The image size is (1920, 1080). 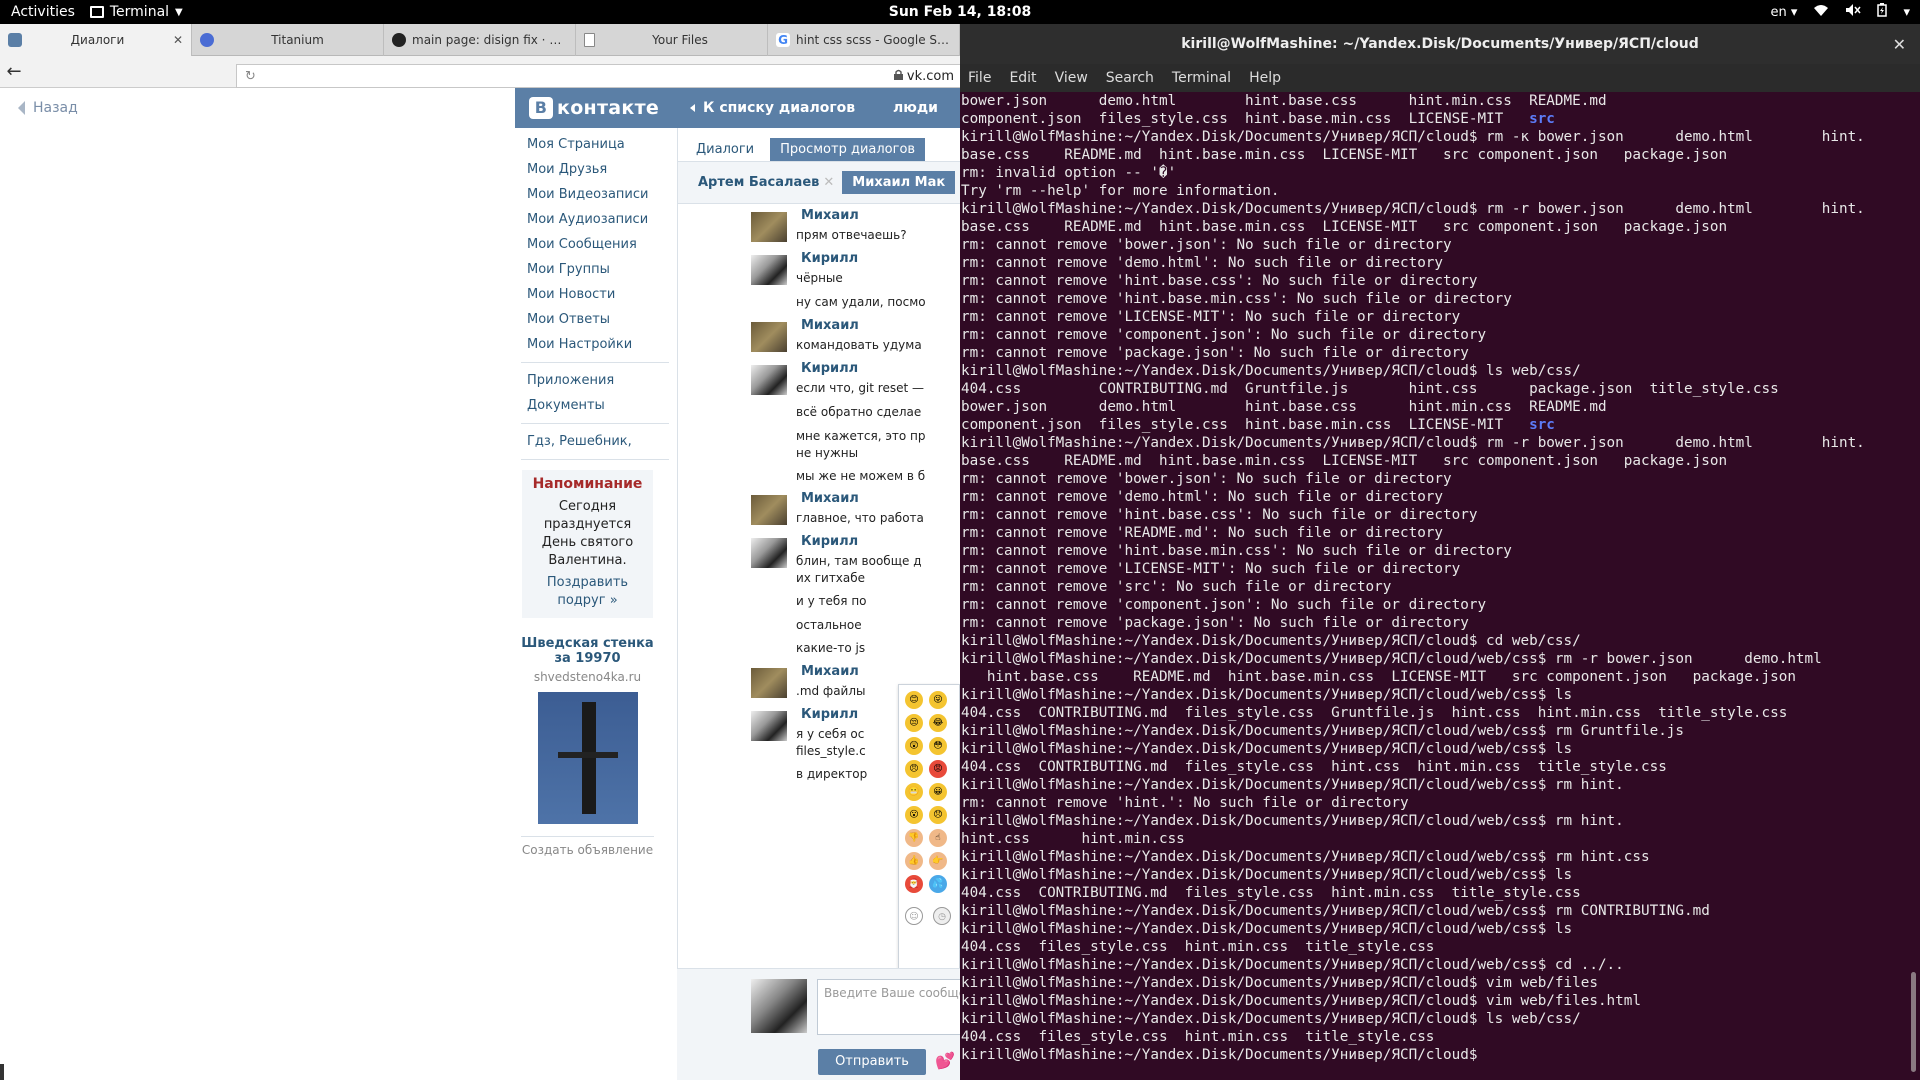 What do you see at coordinates (831, 648) in the screenshot?
I see `message-text: какие-то js` at bounding box center [831, 648].